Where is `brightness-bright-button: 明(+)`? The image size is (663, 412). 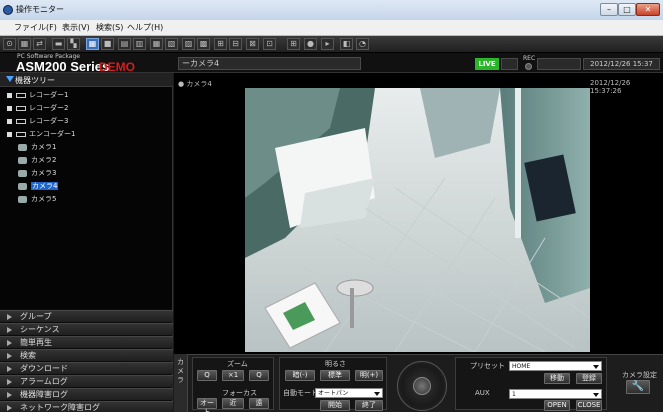 brightness-bright-button: 明(+) is located at coordinates (369, 375).